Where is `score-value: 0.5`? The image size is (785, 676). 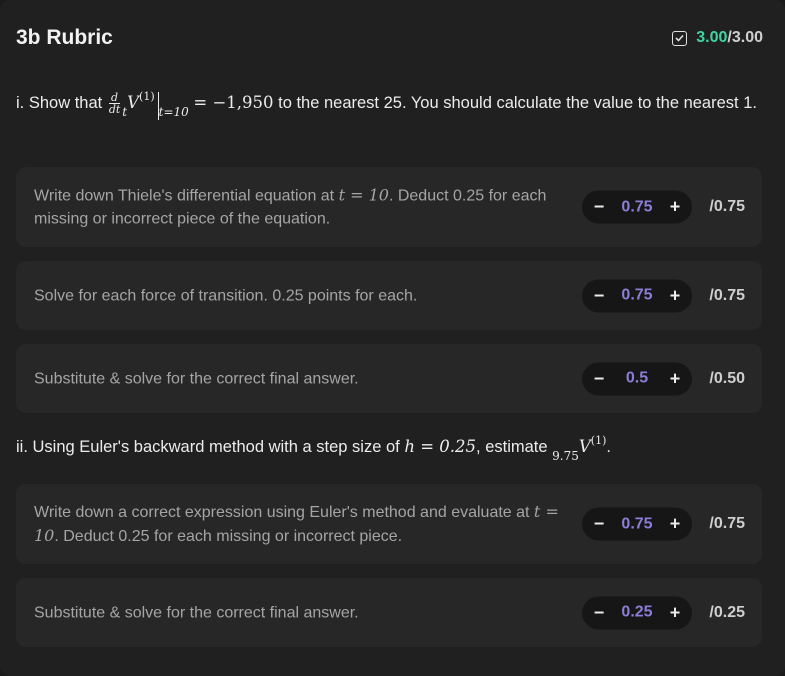 score-value: 0.5 is located at coordinates (637, 379).